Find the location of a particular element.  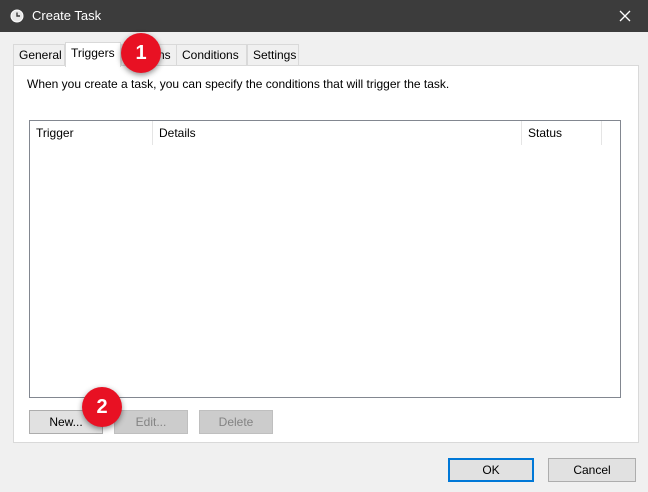

close-icon is located at coordinates (625, 16).